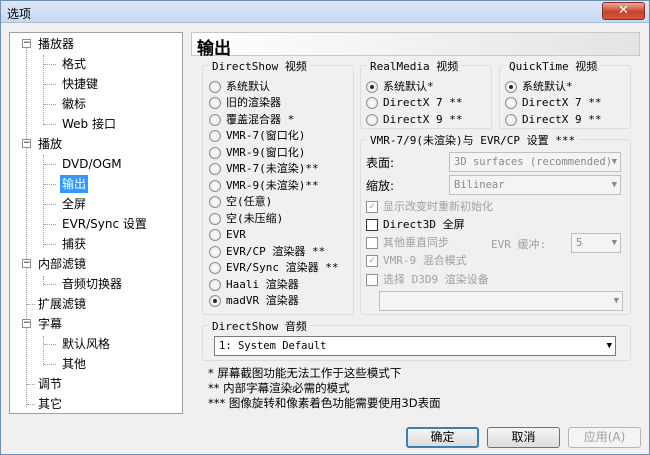 The width and height of the screenshot is (650, 455). What do you see at coordinates (86, 344) in the screenshot?
I see `tree-item-label: 默认风格` at bounding box center [86, 344].